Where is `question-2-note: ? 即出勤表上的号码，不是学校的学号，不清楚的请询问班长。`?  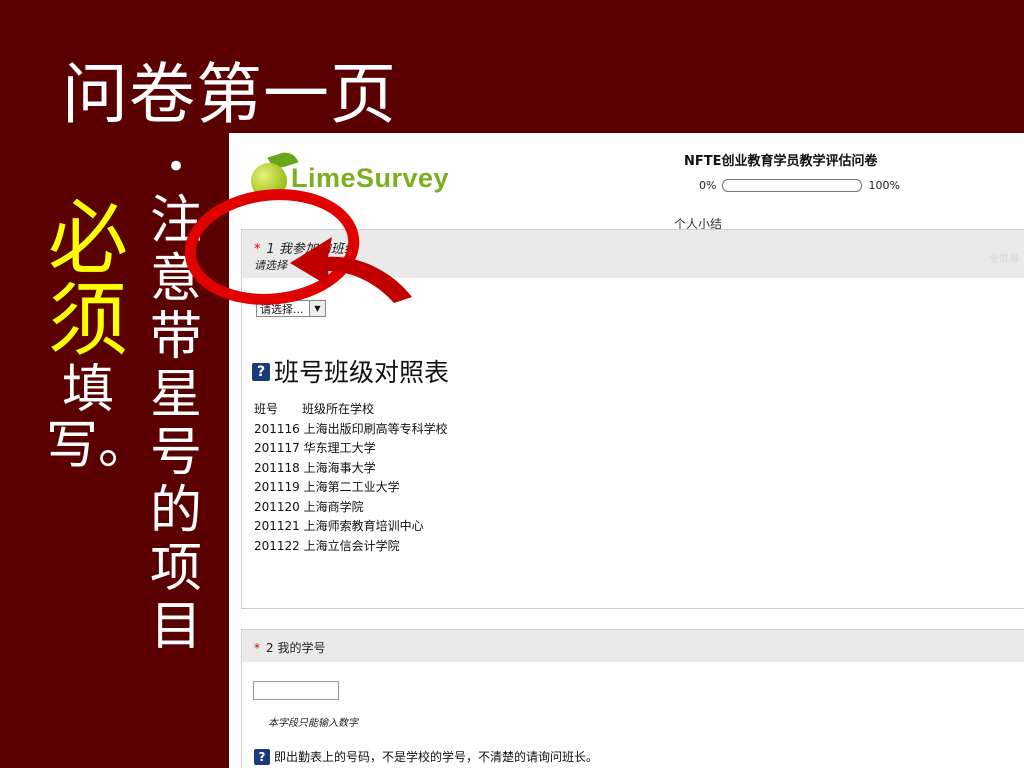 question-2-note: ? 即出勤表上的号码，不是学校的学号，不清楚的请询问班长。 is located at coordinates (426, 756).